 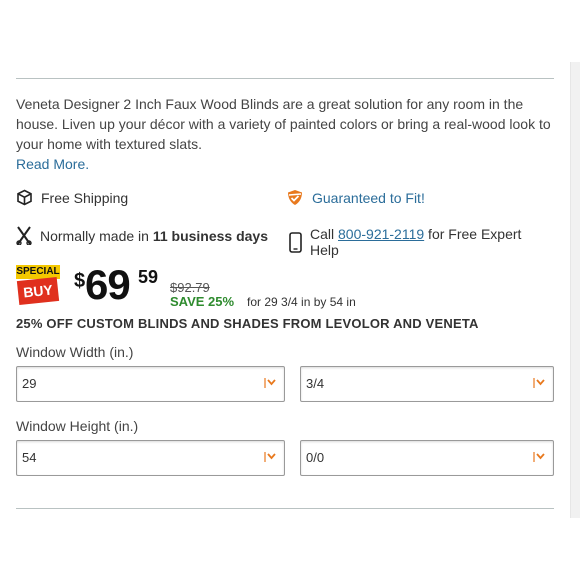 I want to click on price-size-note: for 29 3/4 in by 54 in, so click(x=301, y=302).